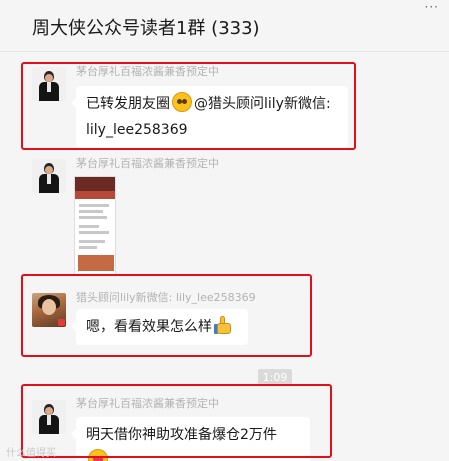 The image size is (449, 461). I want to click on moments-screenshot-image, so click(95, 226).